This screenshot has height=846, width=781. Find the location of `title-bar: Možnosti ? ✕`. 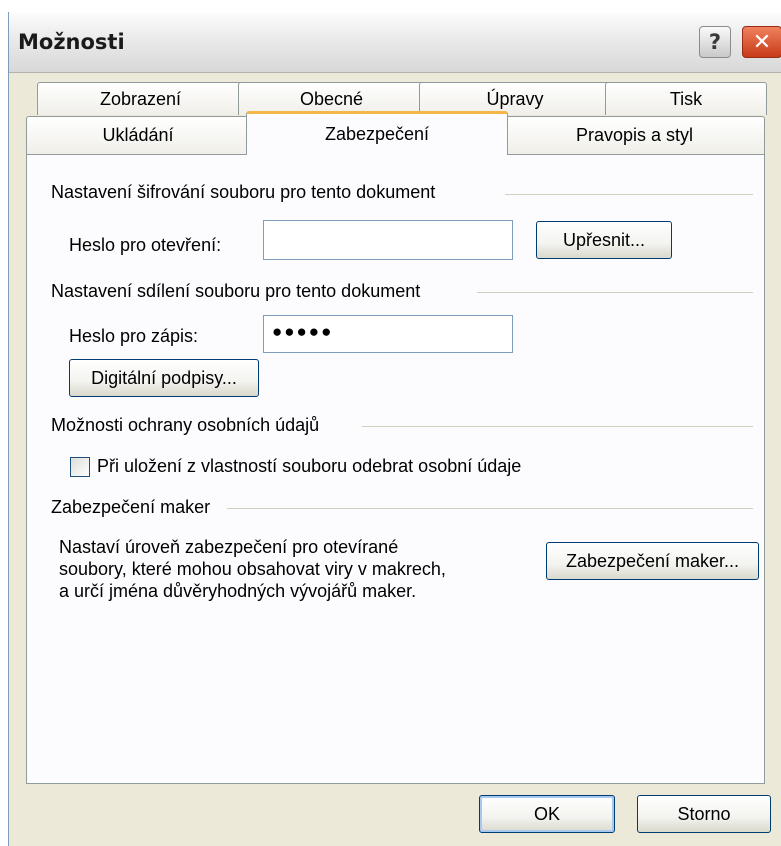

title-bar: Možnosti ? ✕ is located at coordinates (395, 42).